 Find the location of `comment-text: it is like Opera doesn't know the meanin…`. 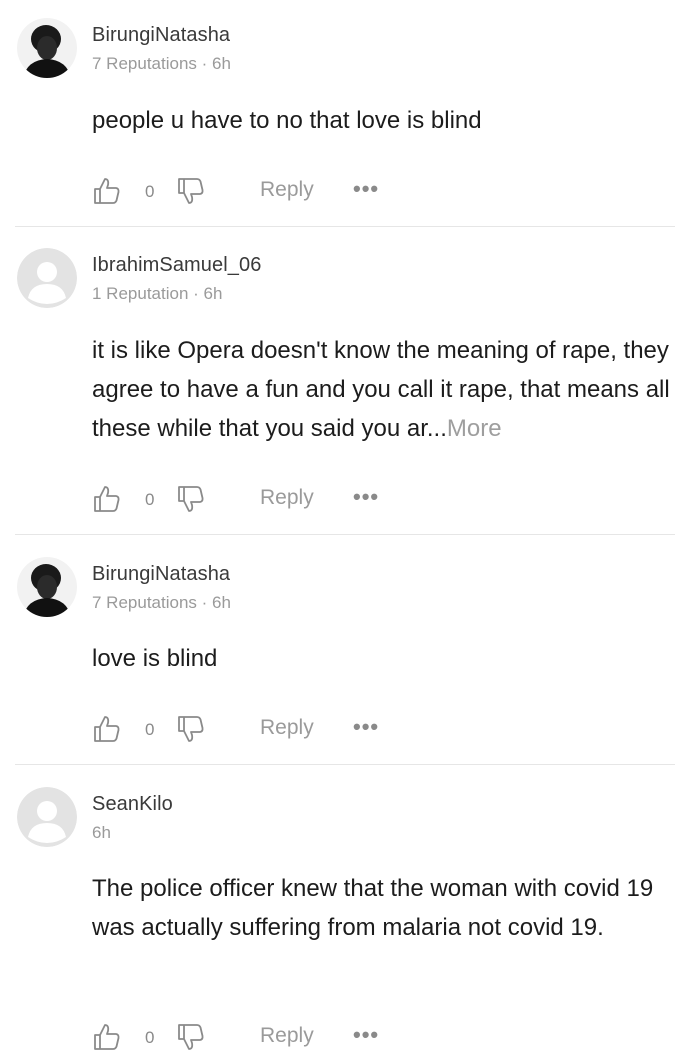

comment-text: it is like Opera doesn't know the meanin… is located at coordinates (384, 389).